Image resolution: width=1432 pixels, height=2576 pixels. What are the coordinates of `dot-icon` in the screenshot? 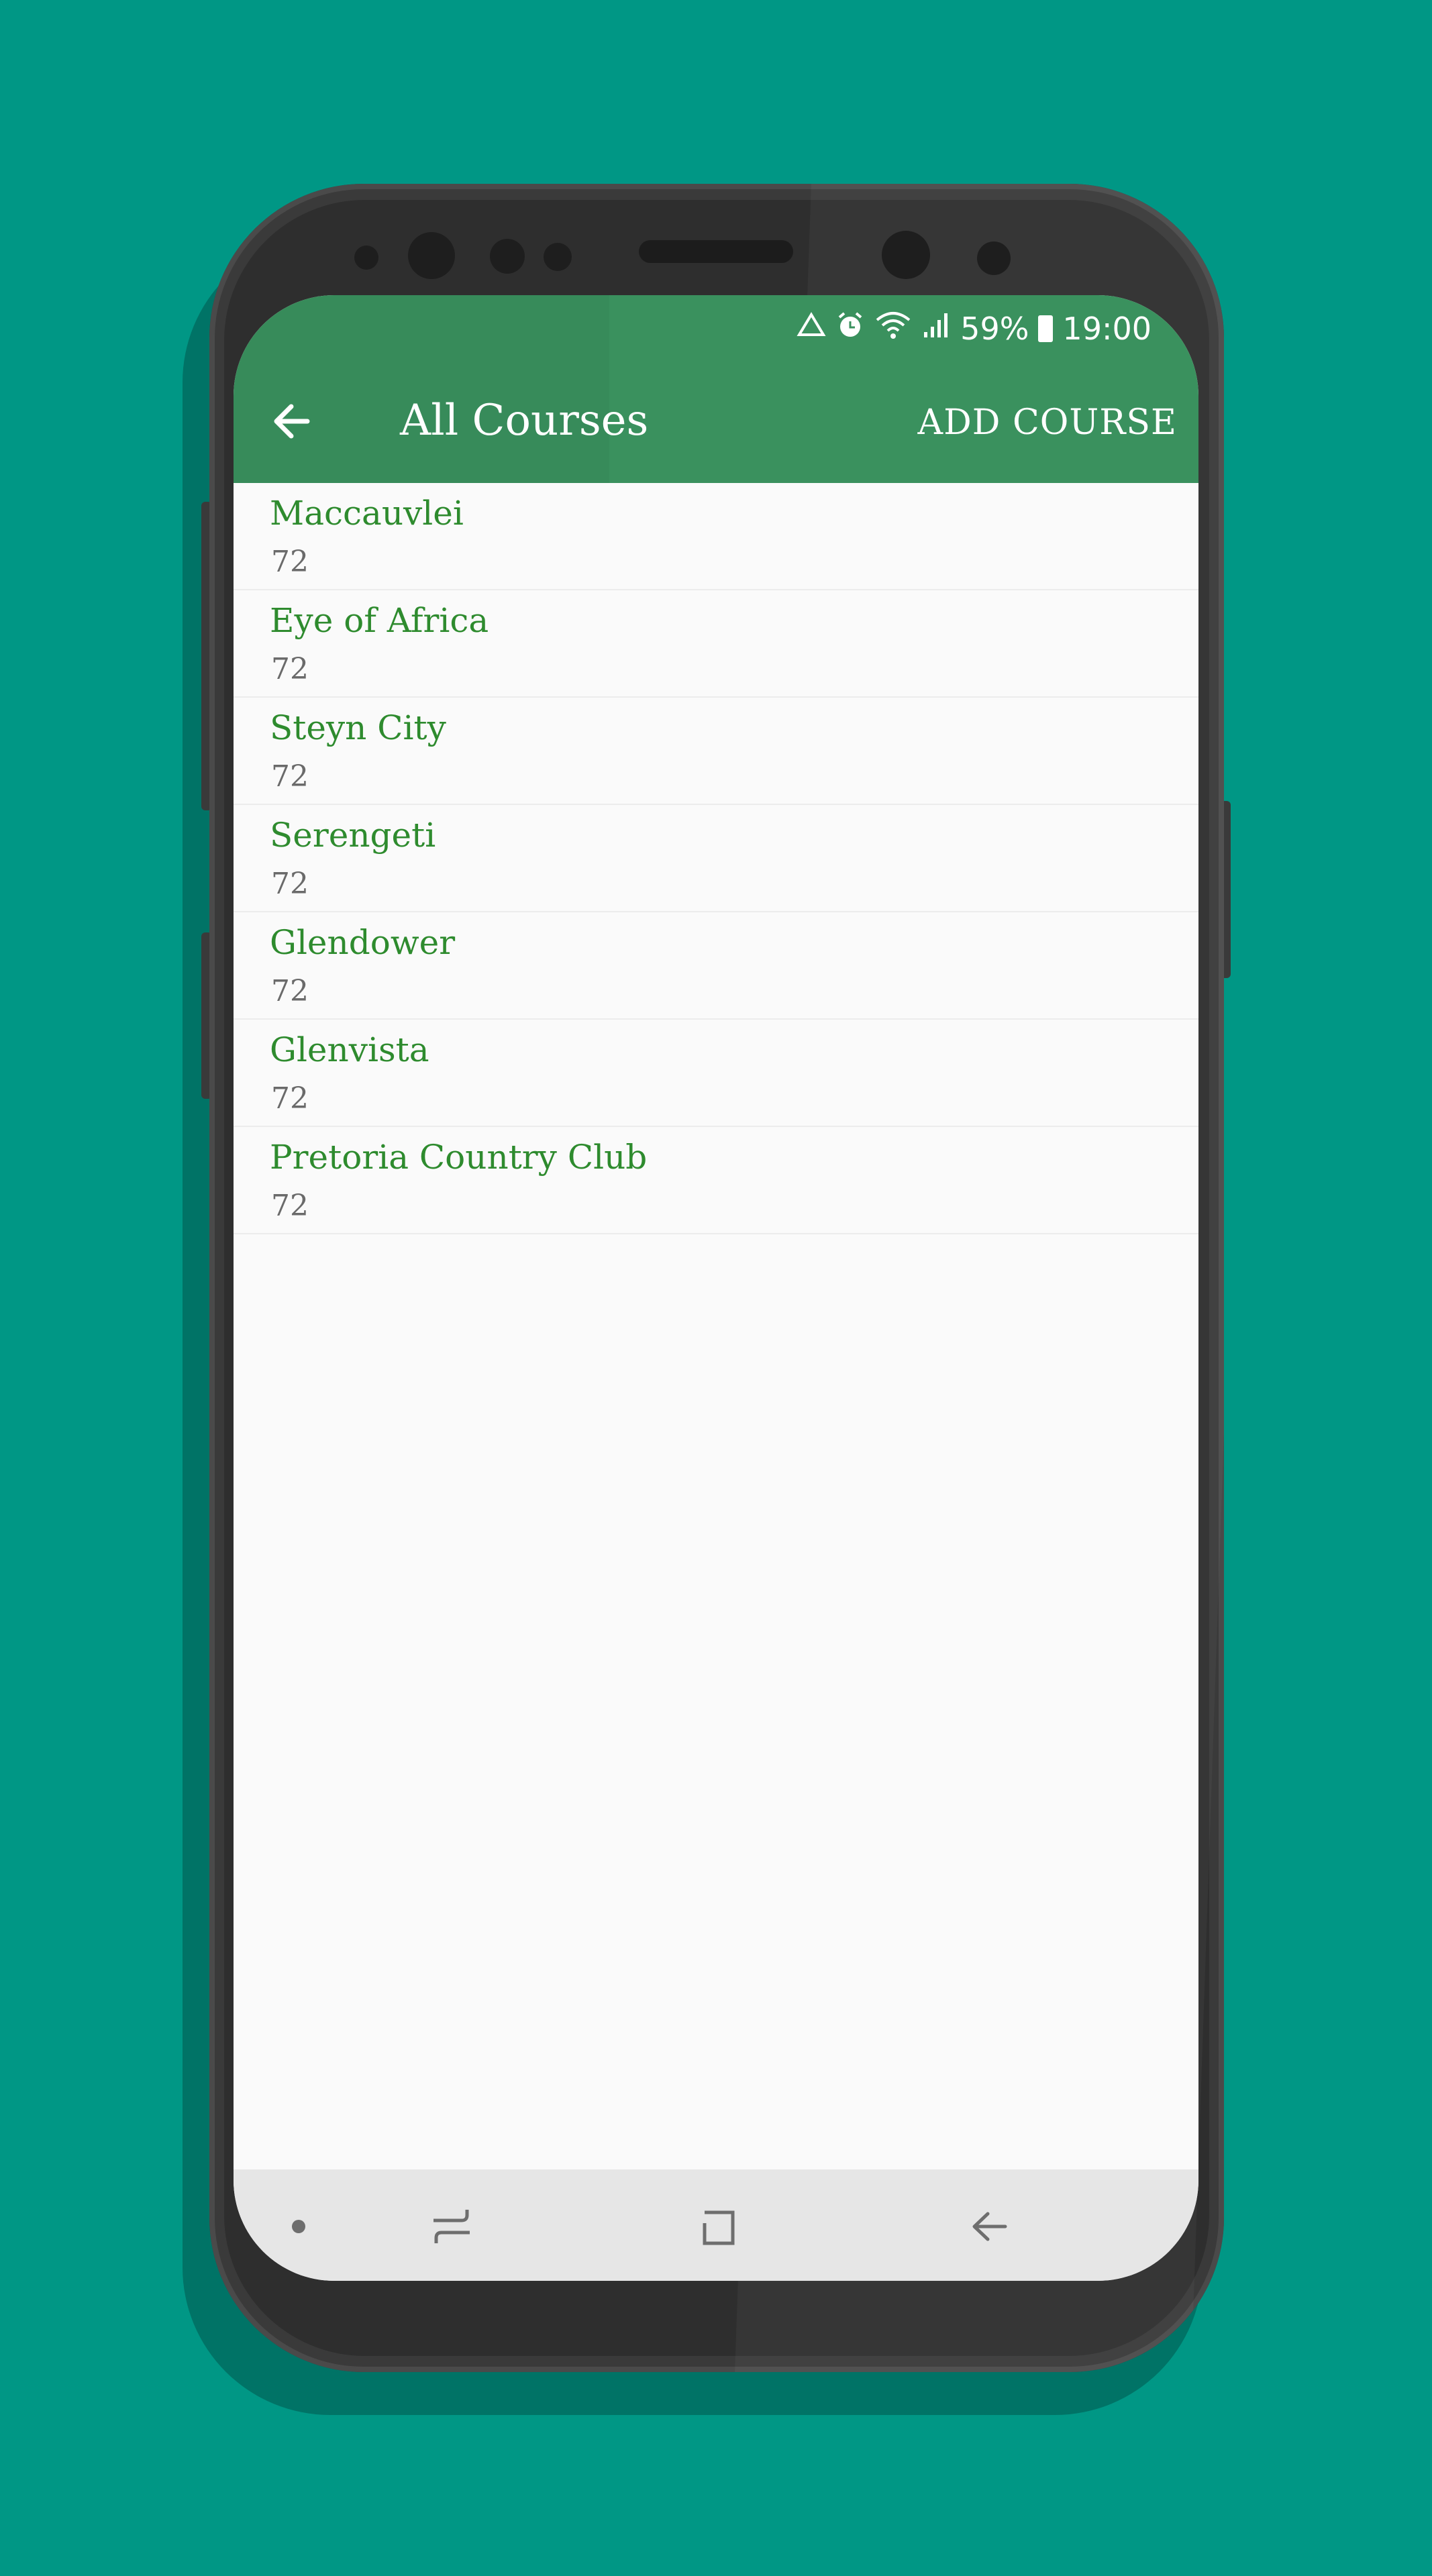 It's located at (298, 2226).